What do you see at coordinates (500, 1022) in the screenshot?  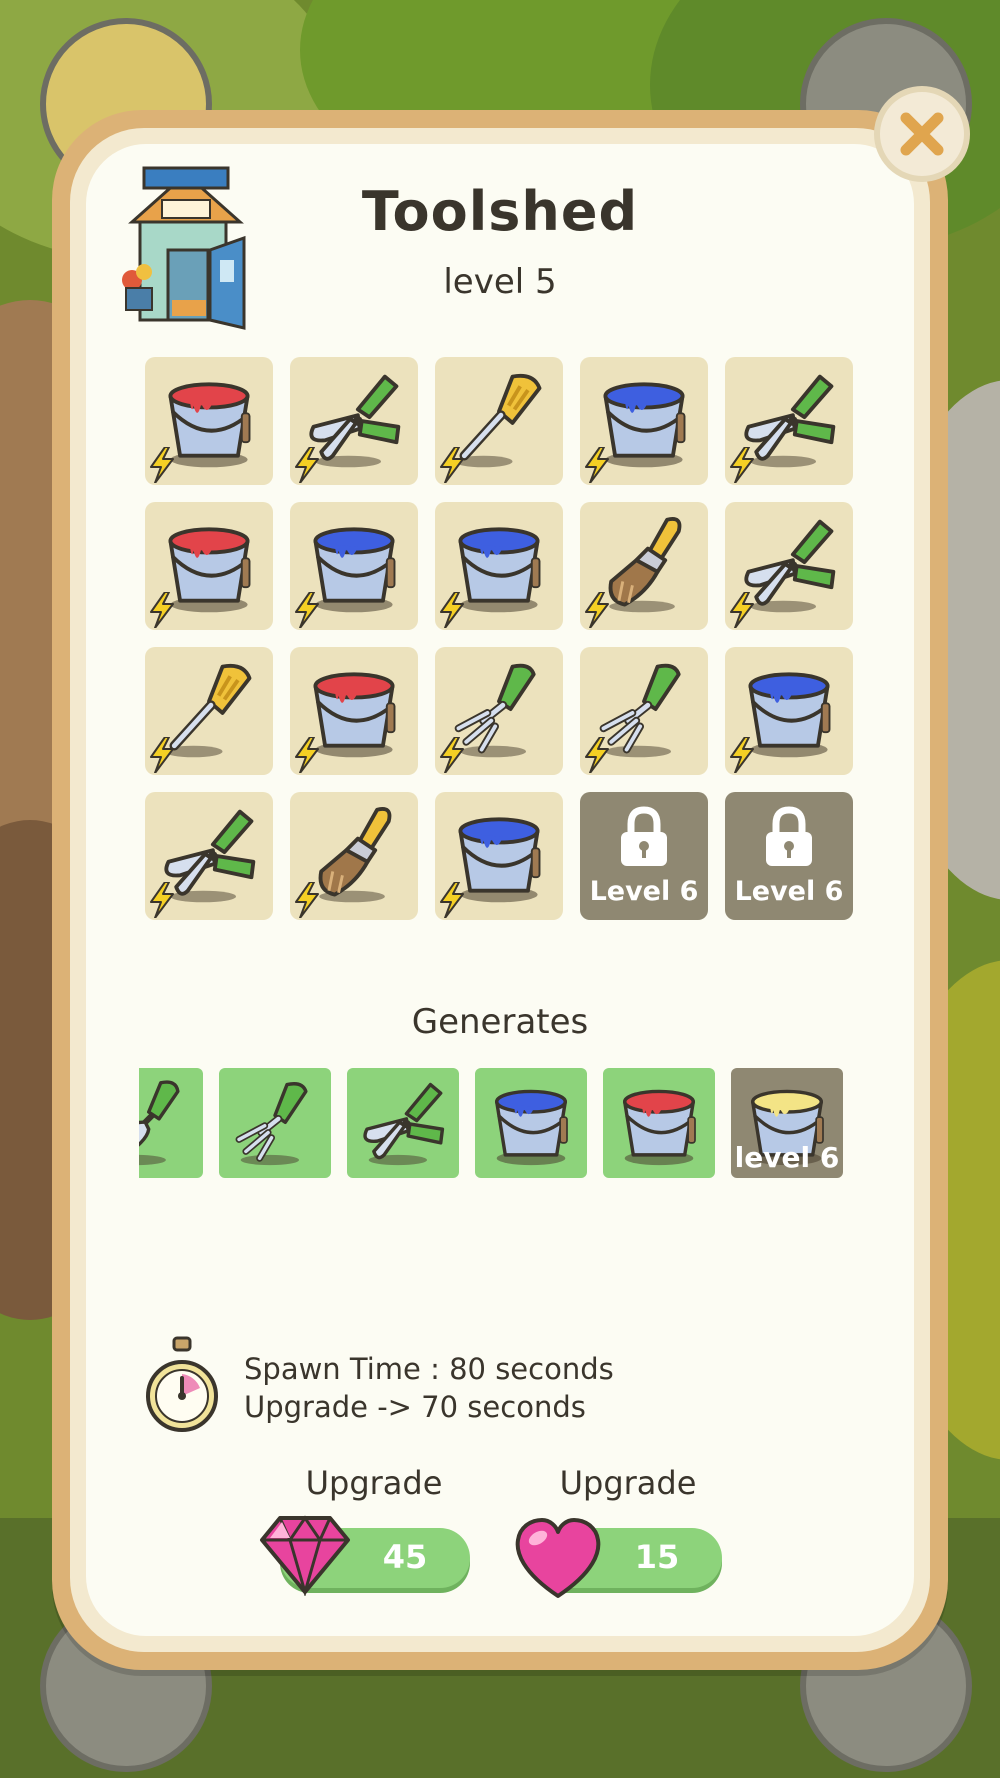 I see `generates-title: Generates` at bounding box center [500, 1022].